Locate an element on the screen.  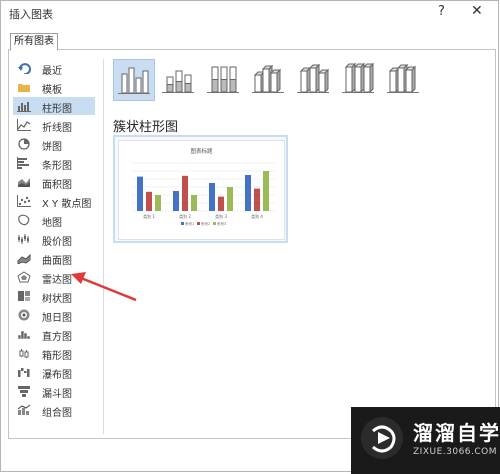
watermark-url: ZIXUE.3066.COM is located at coordinates (455, 452).